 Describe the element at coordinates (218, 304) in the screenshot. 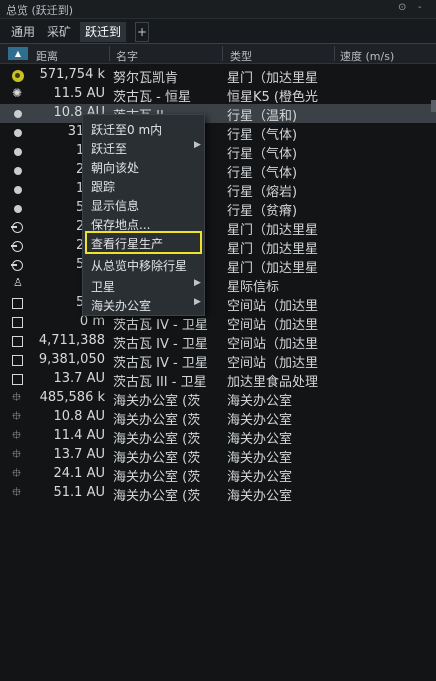

I see `table-row: 51.1空间站（加达里` at that location.